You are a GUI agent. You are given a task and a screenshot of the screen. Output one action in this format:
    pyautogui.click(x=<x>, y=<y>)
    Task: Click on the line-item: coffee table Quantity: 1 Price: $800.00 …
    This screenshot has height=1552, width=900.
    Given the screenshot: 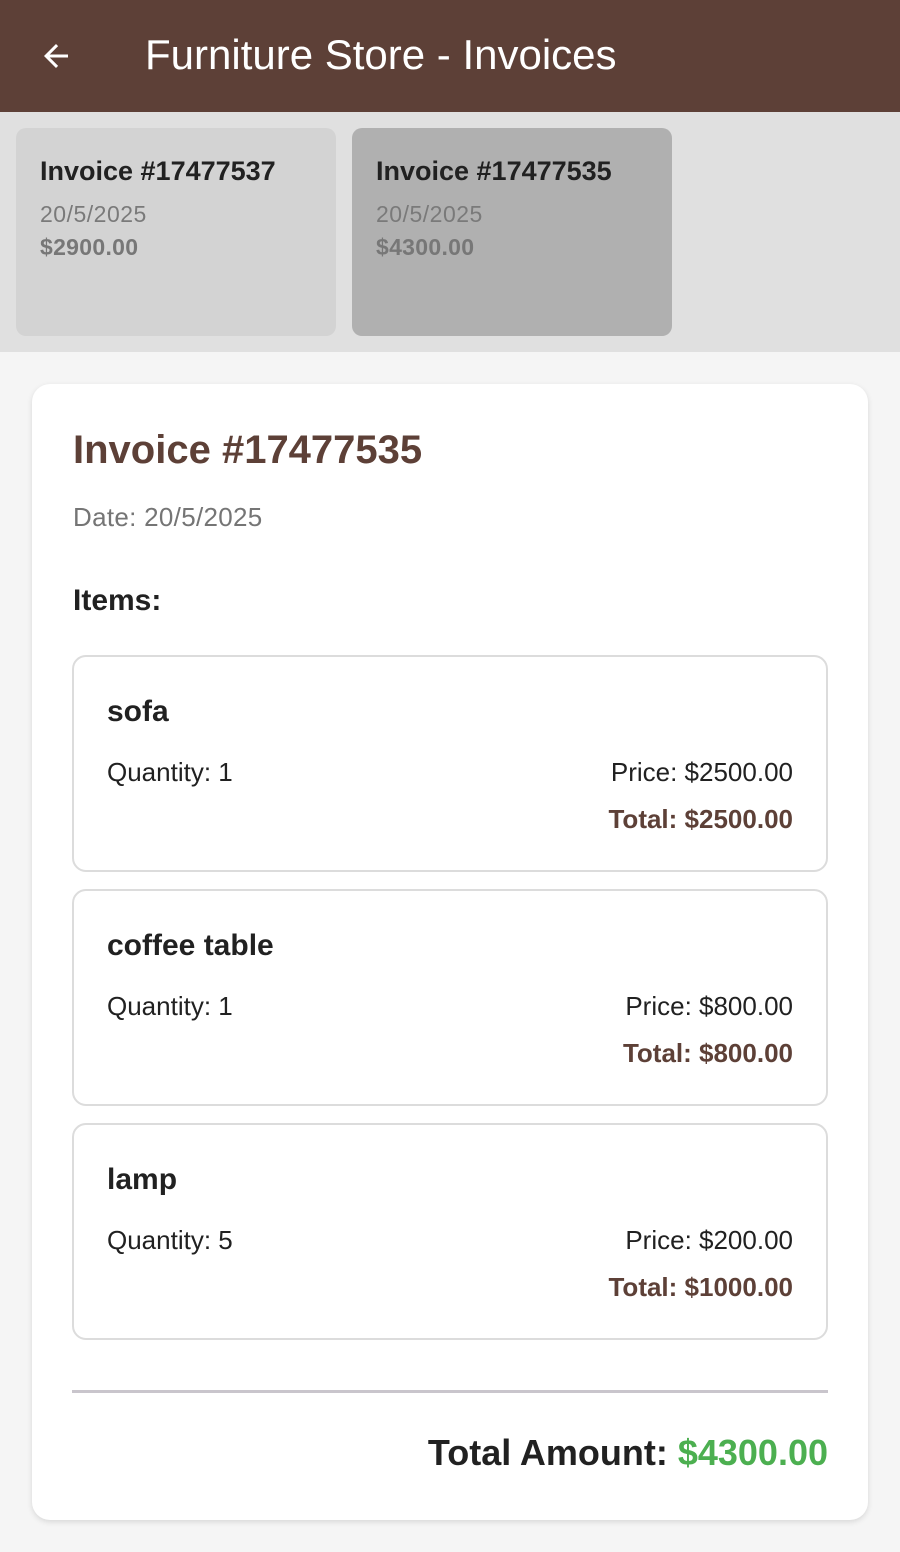 What is the action you would take?
    pyautogui.click(x=450, y=997)
    